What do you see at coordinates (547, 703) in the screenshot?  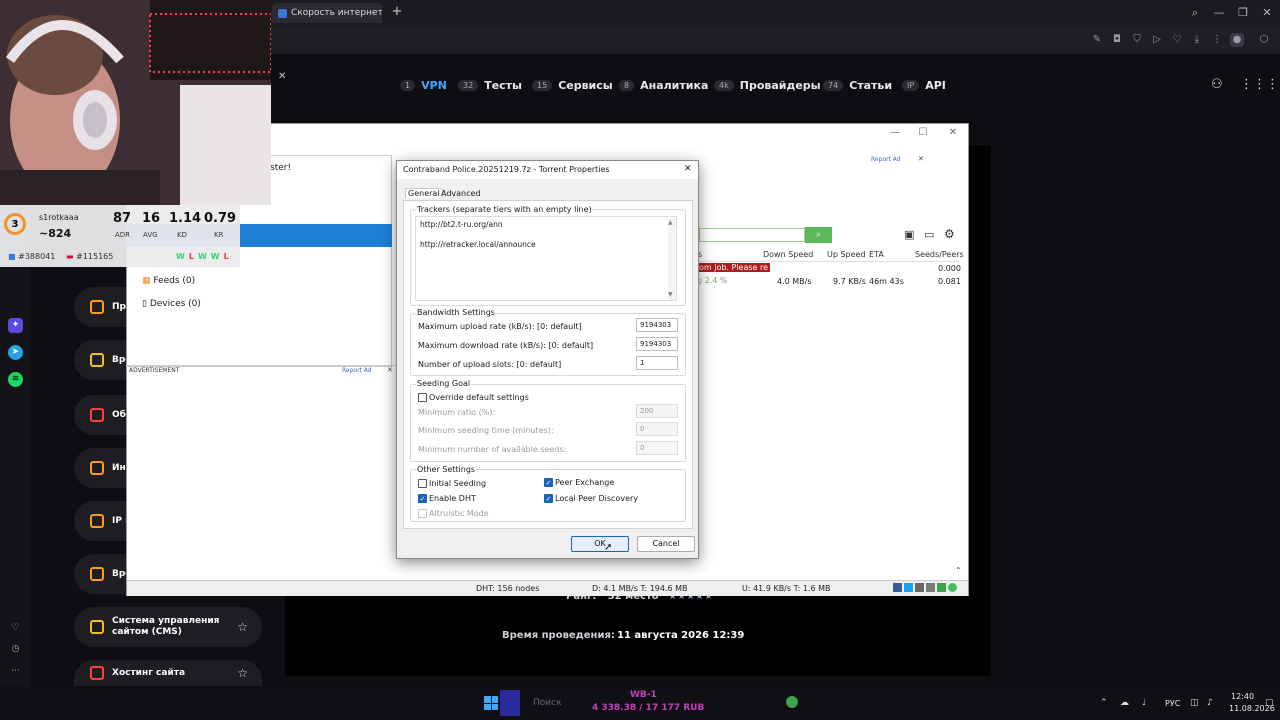 I see `taskbar-search: Поиск` at bounding box center [547, 703].